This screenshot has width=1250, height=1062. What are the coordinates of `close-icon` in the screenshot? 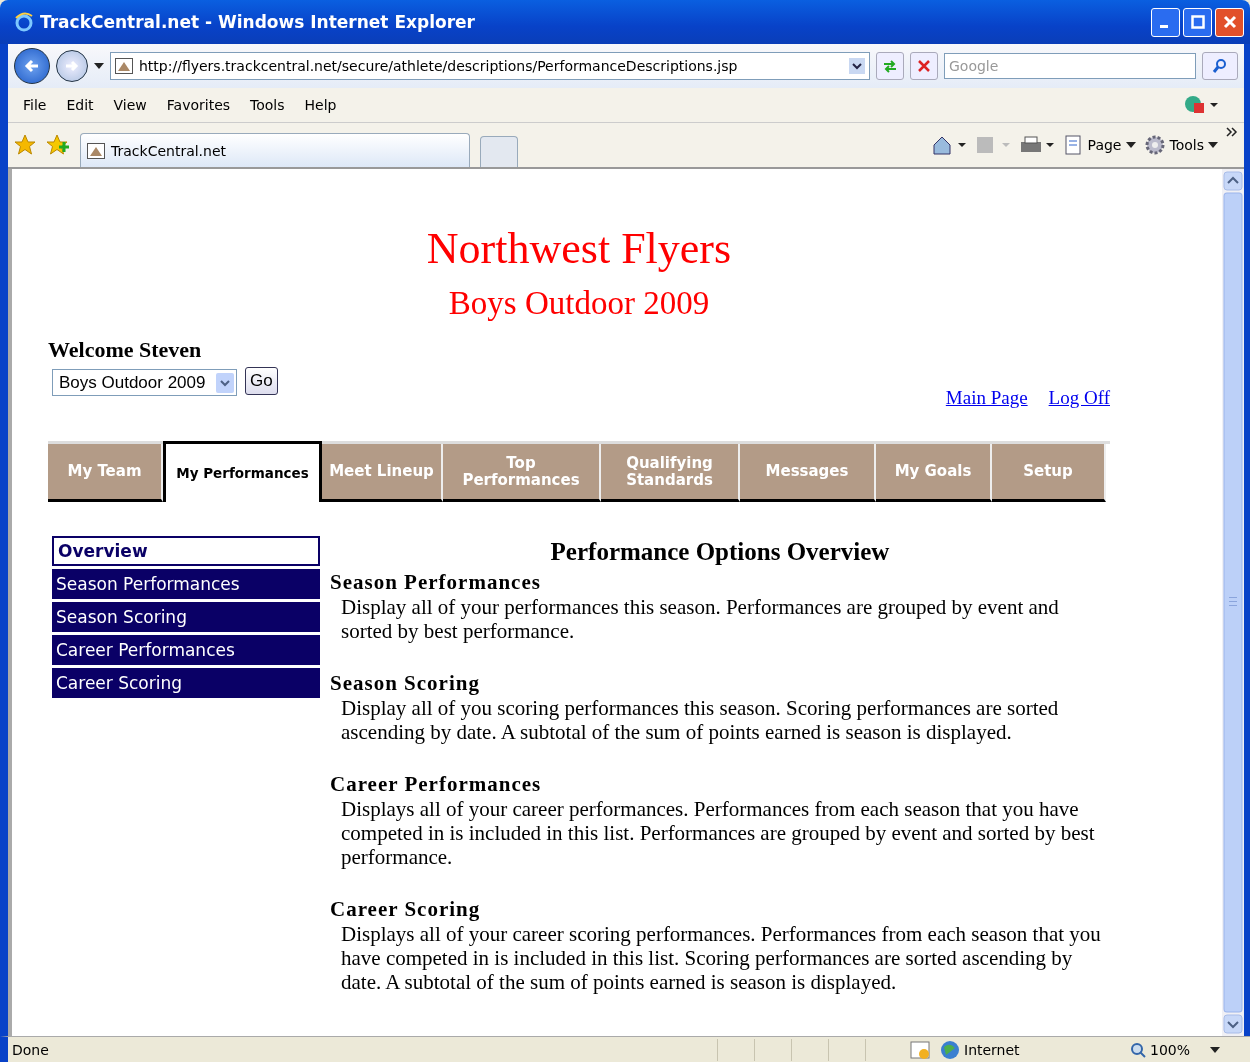 It's located at (1229, 22).